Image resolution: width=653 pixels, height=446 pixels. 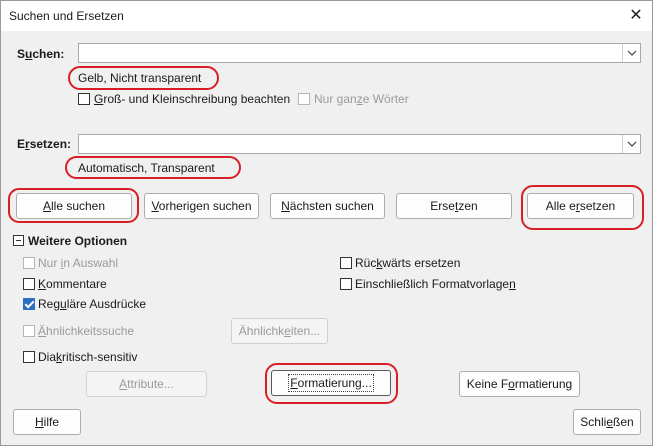 I want to click on comments-checkbox, so click(x=29, y=284).